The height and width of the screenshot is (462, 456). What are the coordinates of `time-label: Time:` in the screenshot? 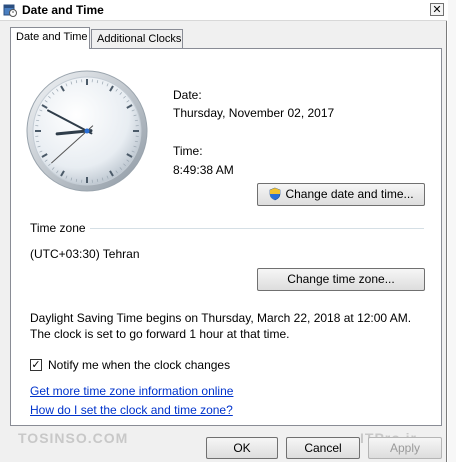 It's located at (188, 151).